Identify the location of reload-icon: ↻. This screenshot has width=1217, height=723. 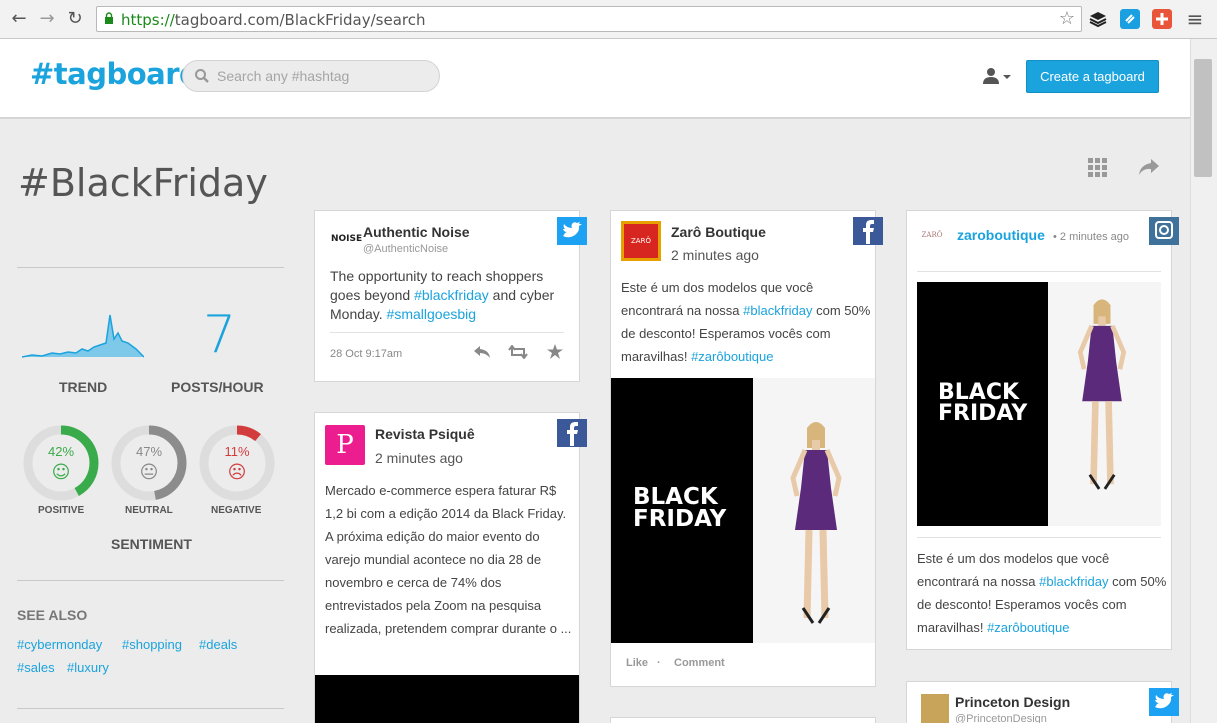
(75, 19).